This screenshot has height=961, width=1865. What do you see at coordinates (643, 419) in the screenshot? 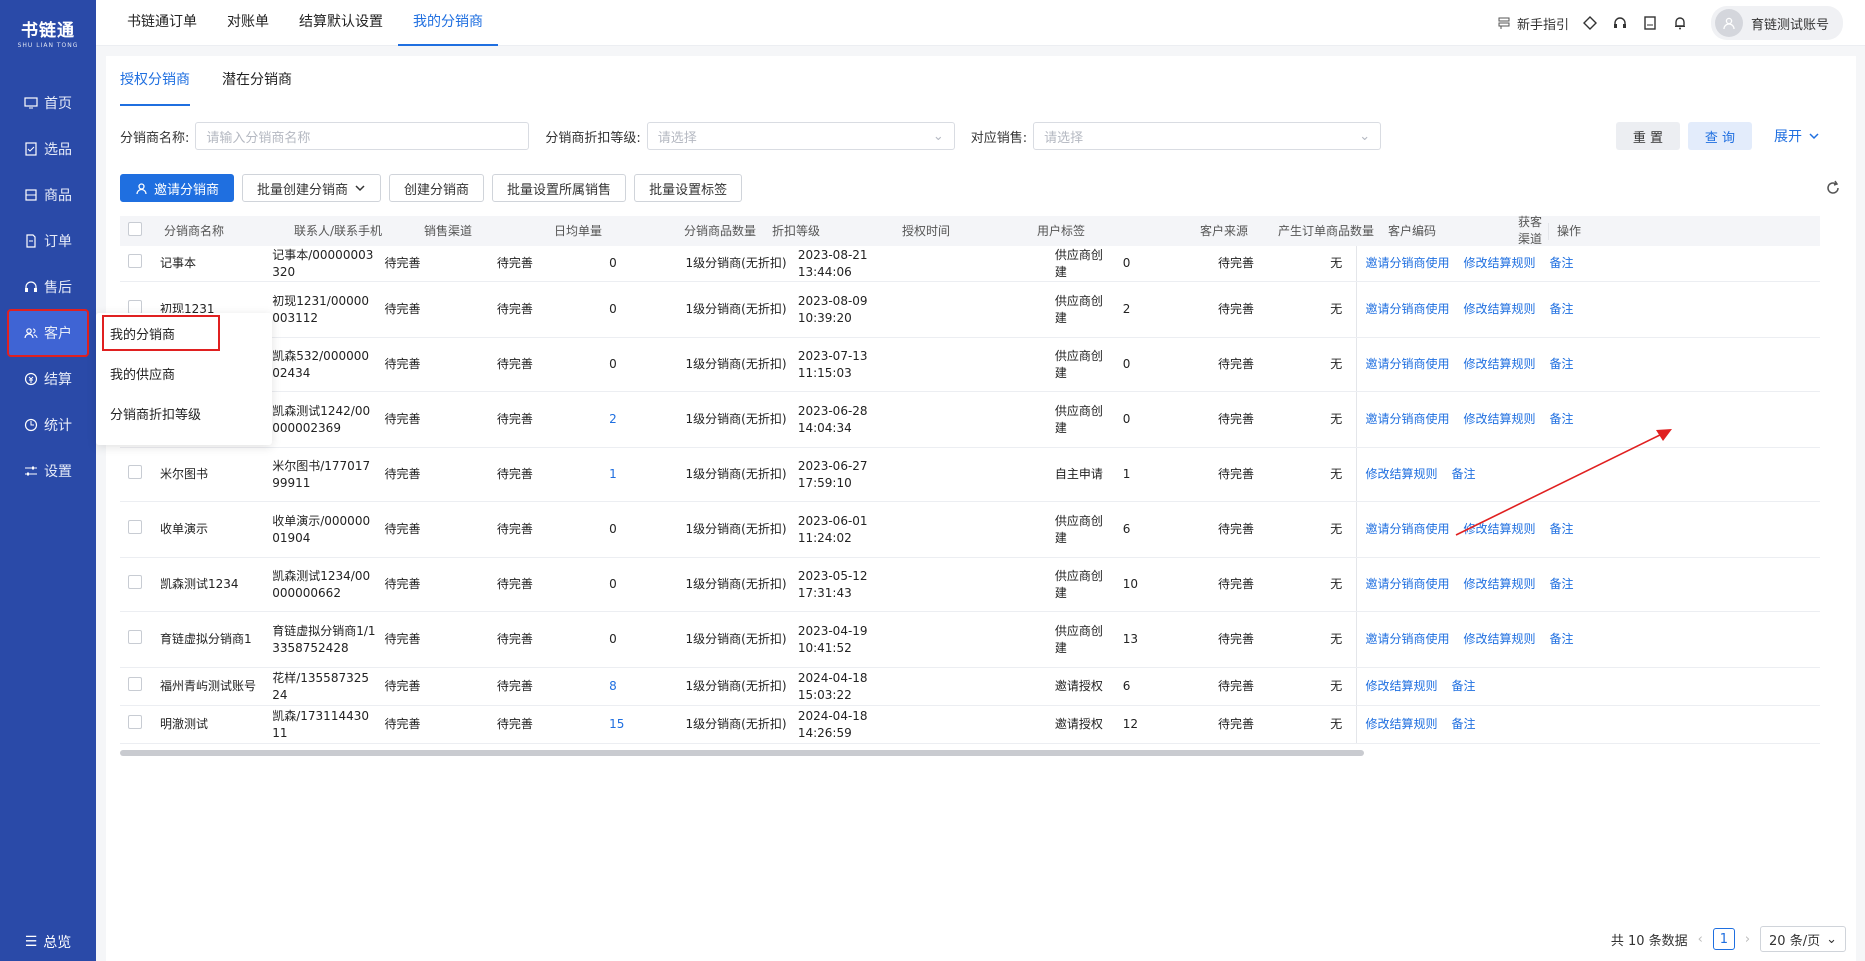
I see `table-cell: 2` at bounding box center [643, 419].